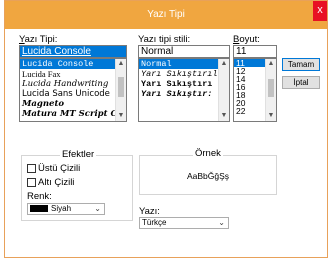  I want to click on size-item: 20, so click(249, 103).